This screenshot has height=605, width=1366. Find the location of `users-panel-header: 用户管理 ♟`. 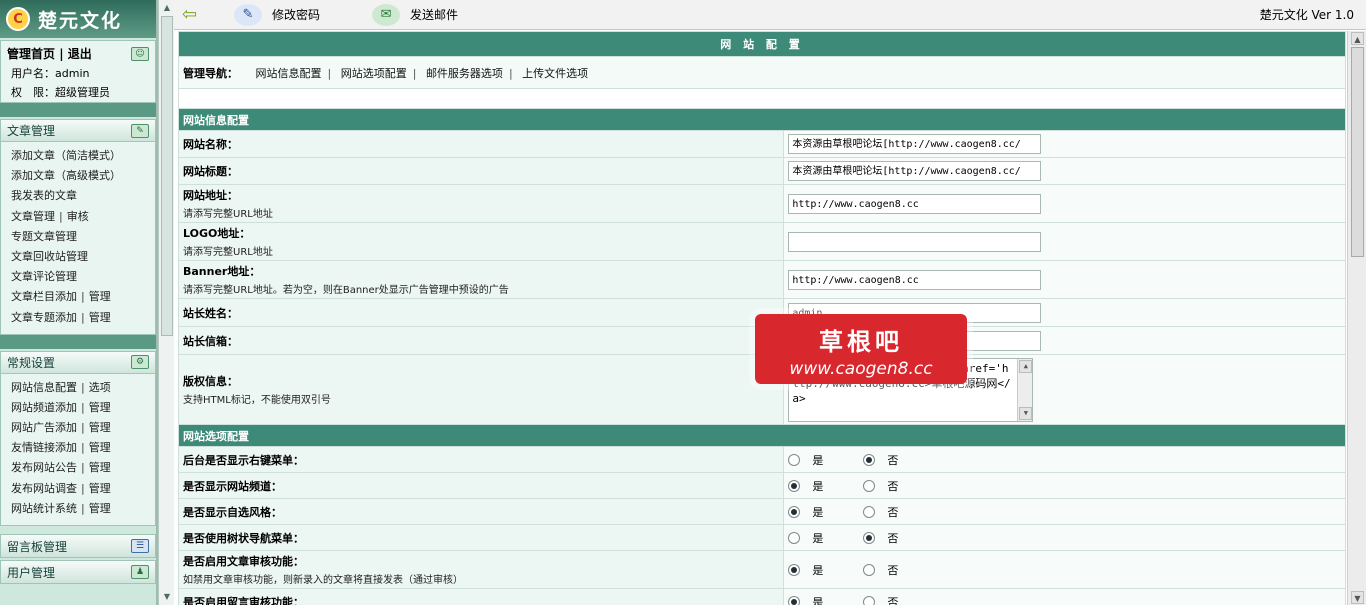

users-panel-header: 用户管理 ♟ is located at coordinates (78, 572).